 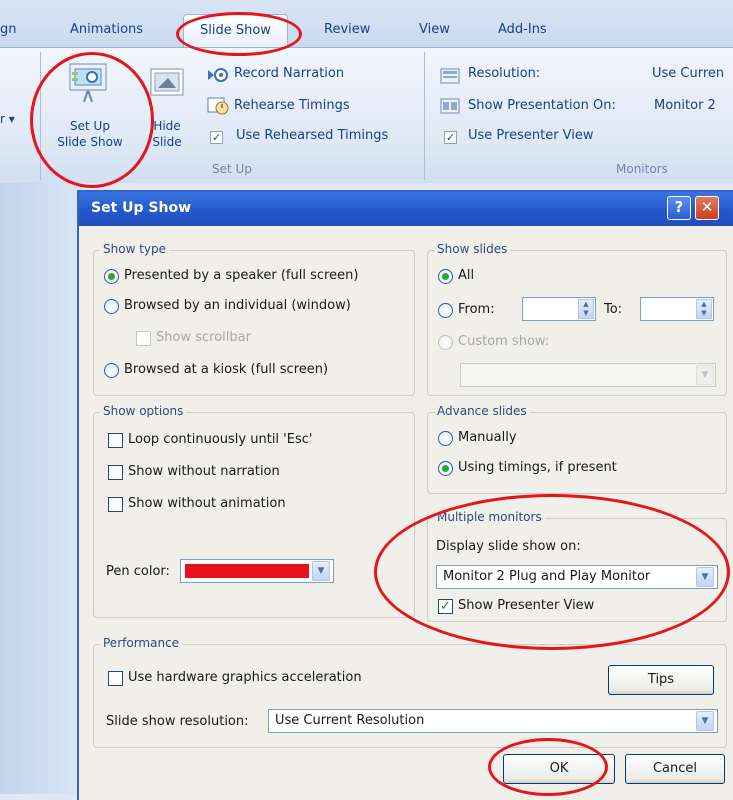 I want to click on presented-by-speaker-radio, so click(x=111, y=276).